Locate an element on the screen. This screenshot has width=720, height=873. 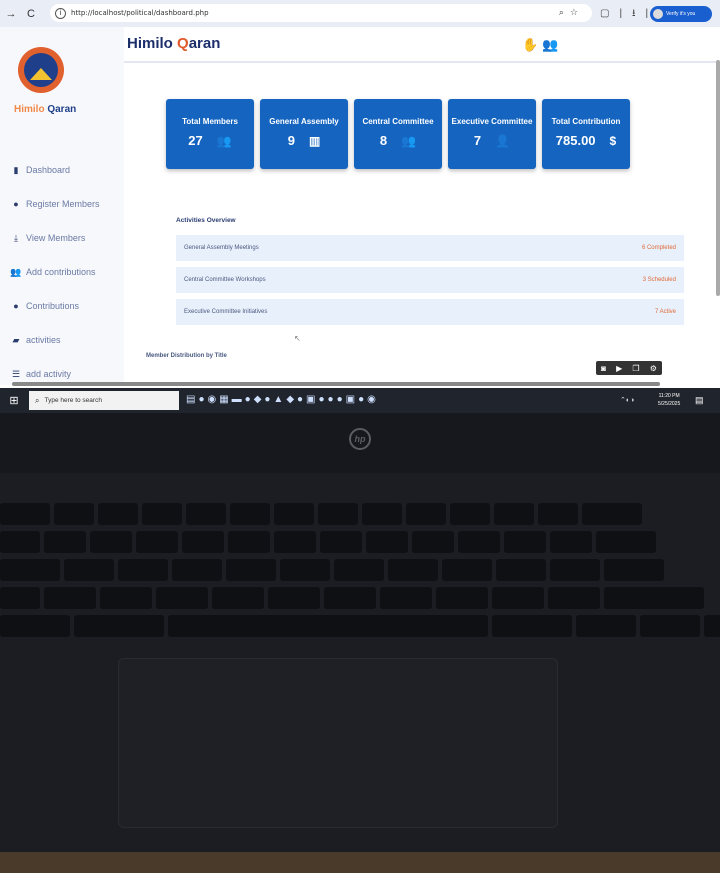
activity-name: Executive Committee Initiatives is located at coordinates (226, 312).